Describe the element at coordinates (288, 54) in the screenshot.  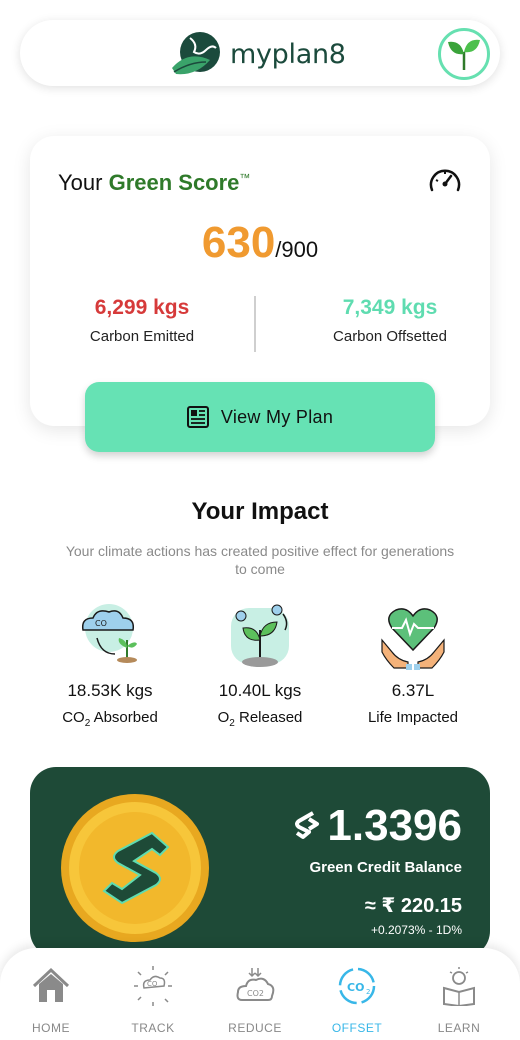
I see `app-name: myplan8` at that location.